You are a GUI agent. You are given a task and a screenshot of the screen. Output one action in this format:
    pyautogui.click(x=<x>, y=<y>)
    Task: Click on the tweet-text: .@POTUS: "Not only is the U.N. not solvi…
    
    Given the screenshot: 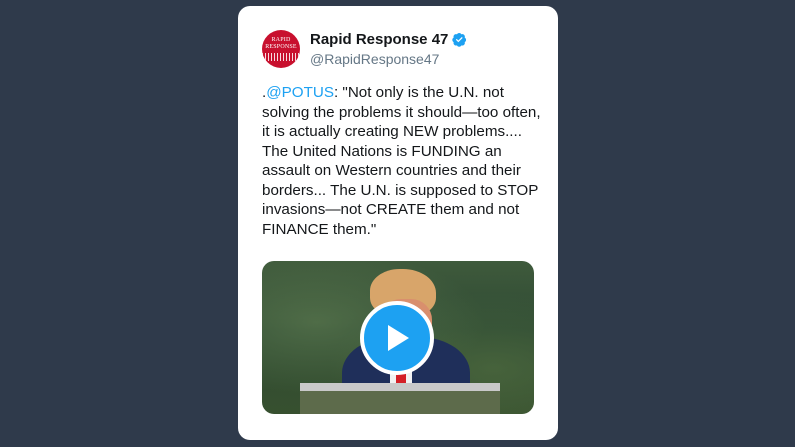 What is the action you would take?
    pyautogui.click(x=407, y=161)
    